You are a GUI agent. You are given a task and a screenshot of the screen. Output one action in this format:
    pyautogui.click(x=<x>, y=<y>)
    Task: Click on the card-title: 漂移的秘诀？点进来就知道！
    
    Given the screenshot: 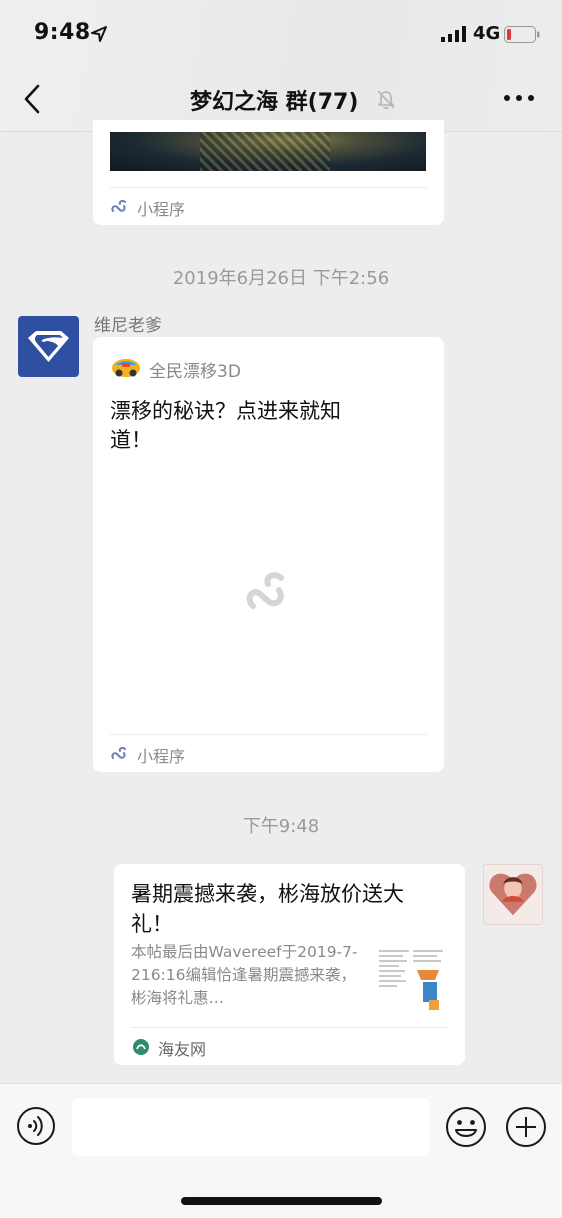 What is the action you would take?
    pyautogui.click(x=225, y=425)
    